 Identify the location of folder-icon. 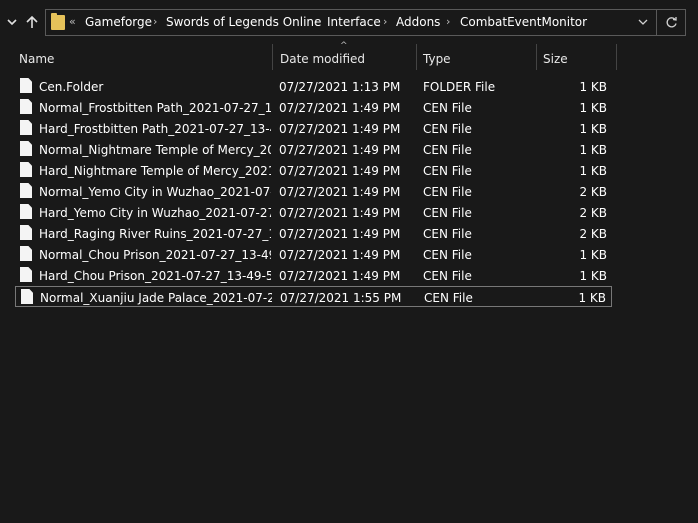
(58, 21).